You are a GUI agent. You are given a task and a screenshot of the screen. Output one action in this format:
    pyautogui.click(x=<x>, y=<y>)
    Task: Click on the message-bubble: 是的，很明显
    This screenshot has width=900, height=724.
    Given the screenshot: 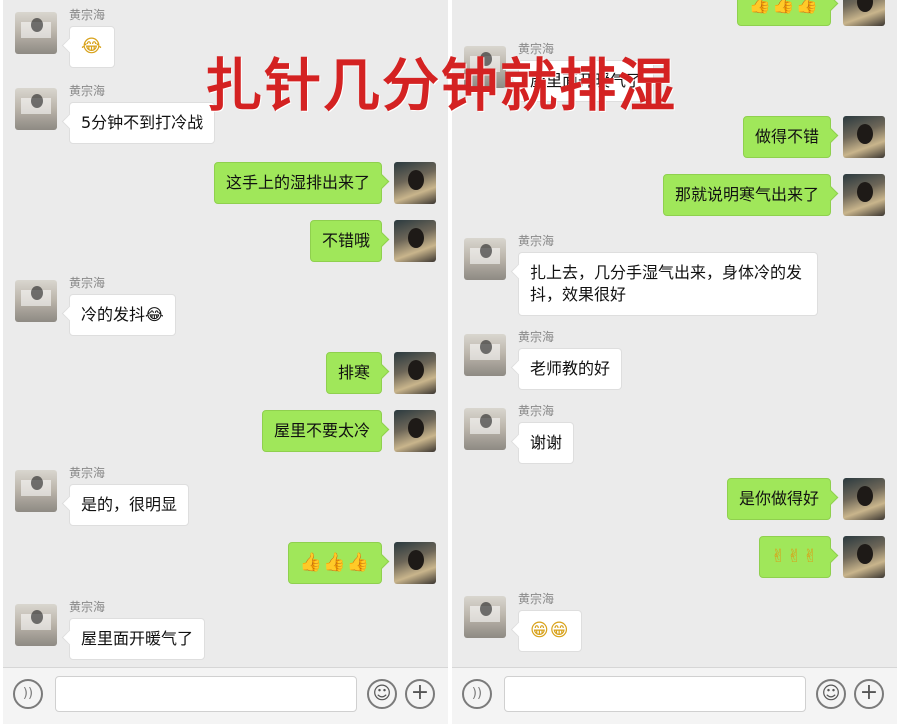 What is the action you would take?
    pyautogui.click(x=129, y=505)
    